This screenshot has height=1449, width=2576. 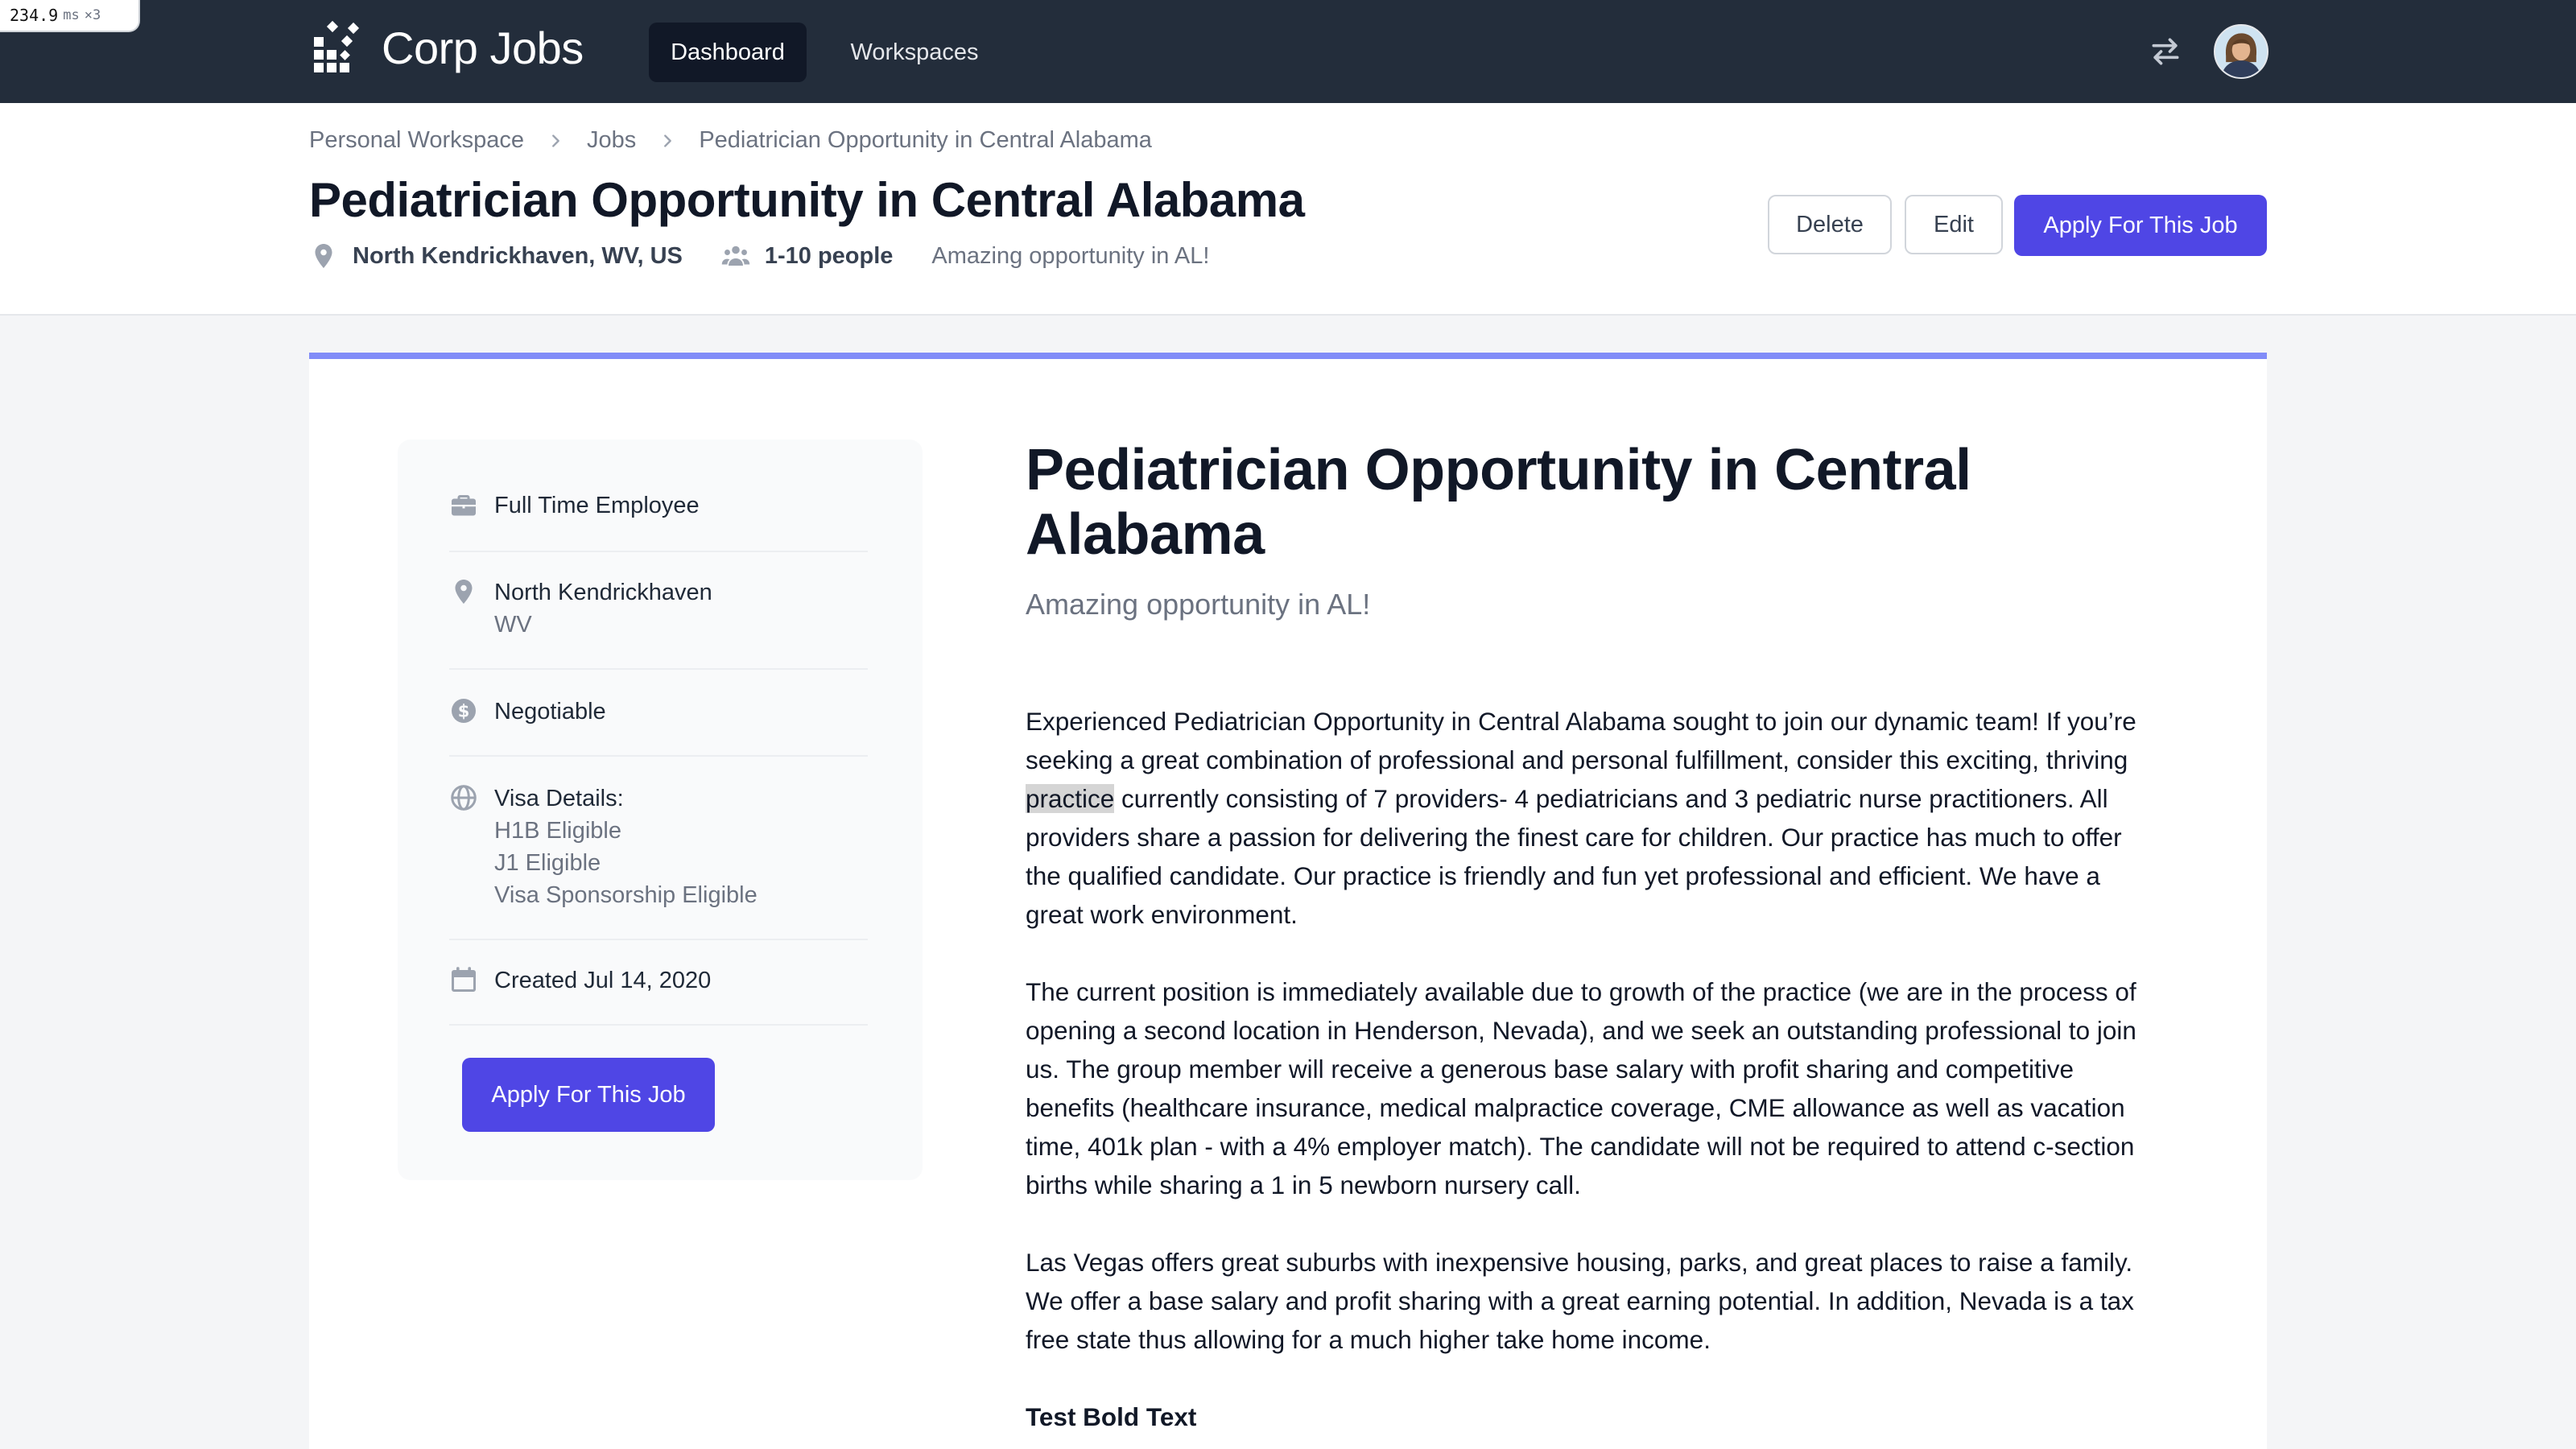 What do you see at coordinates (603, 592) in the screenshot?
I see `location-city: North Kendrickhaven` at bounding box center [603, 592].